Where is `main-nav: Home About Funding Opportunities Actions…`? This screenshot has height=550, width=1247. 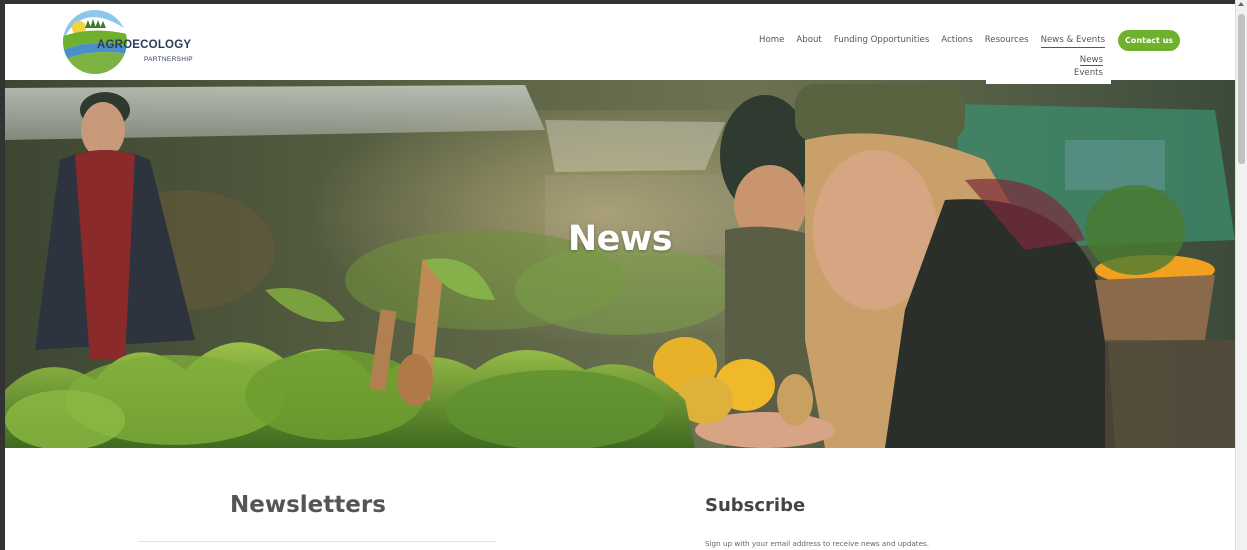
main-nav: Home About Funding Opportunities Actions… is located at coordinates (938, 41).